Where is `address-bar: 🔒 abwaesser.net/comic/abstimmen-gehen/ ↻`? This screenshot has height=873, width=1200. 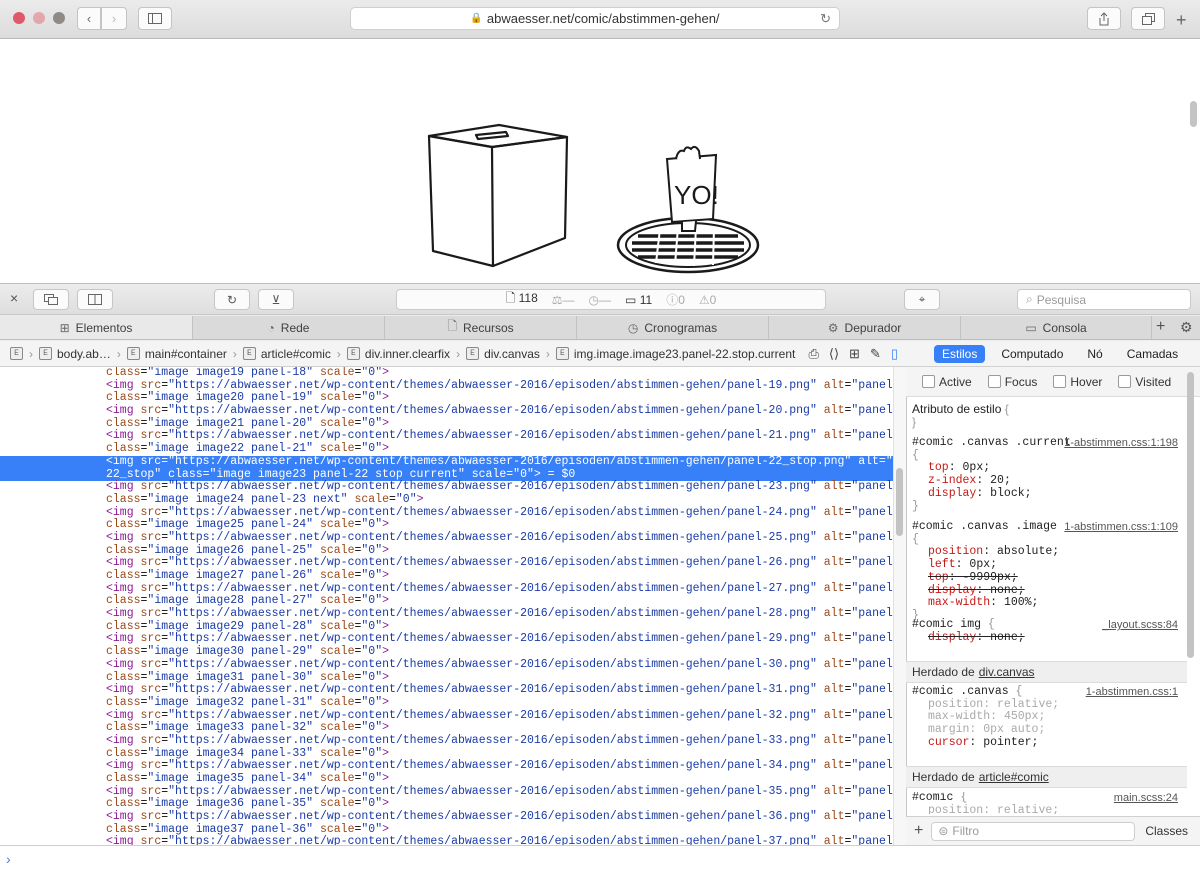 address-bar: 🔒 abwaesser.net/comic/abstimmen-gehen/ ↻ is located at coordinates (595, 18).